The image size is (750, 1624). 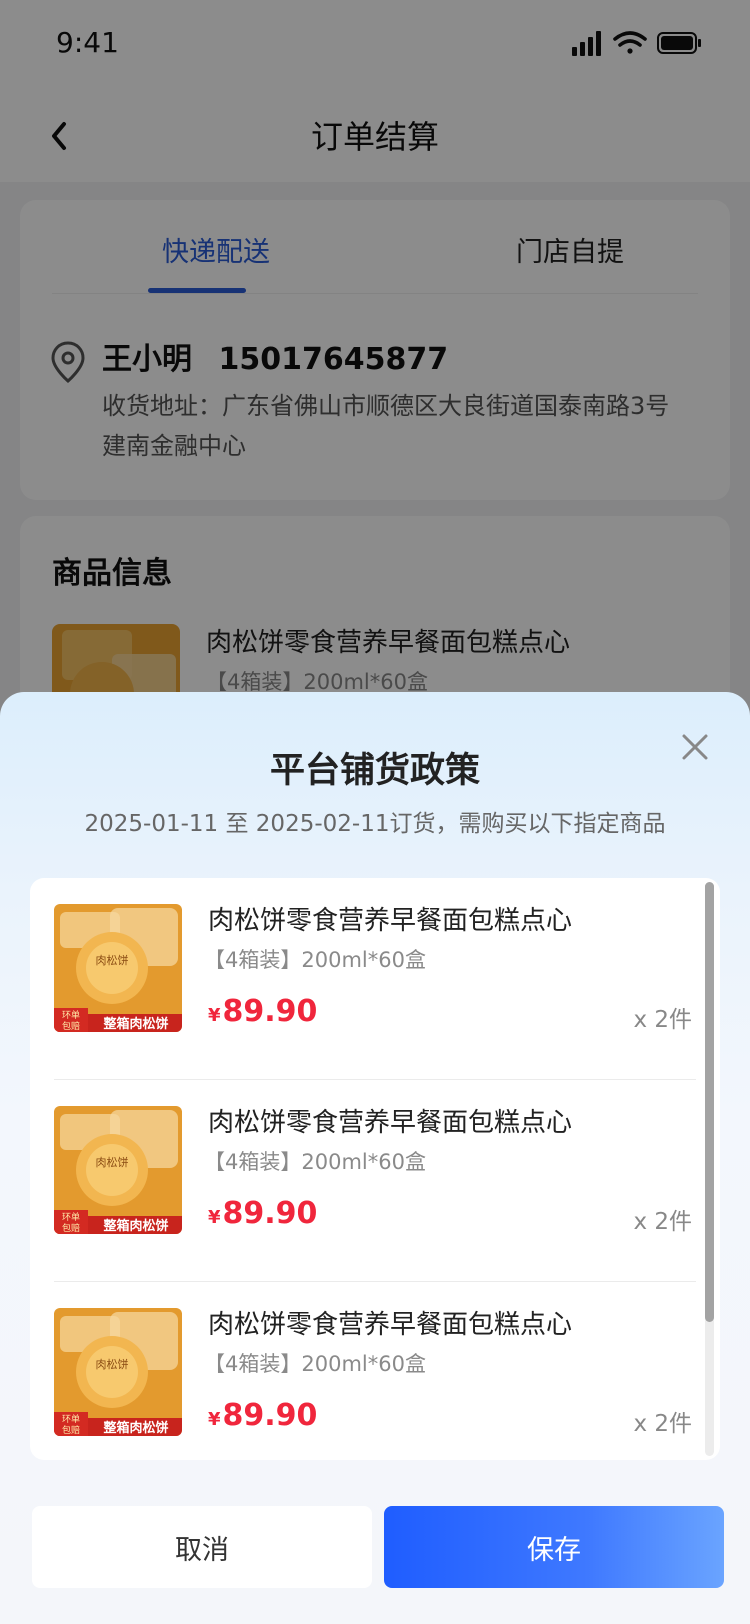 I want to click on save-button: 保存, so click(x=554, y=1547).